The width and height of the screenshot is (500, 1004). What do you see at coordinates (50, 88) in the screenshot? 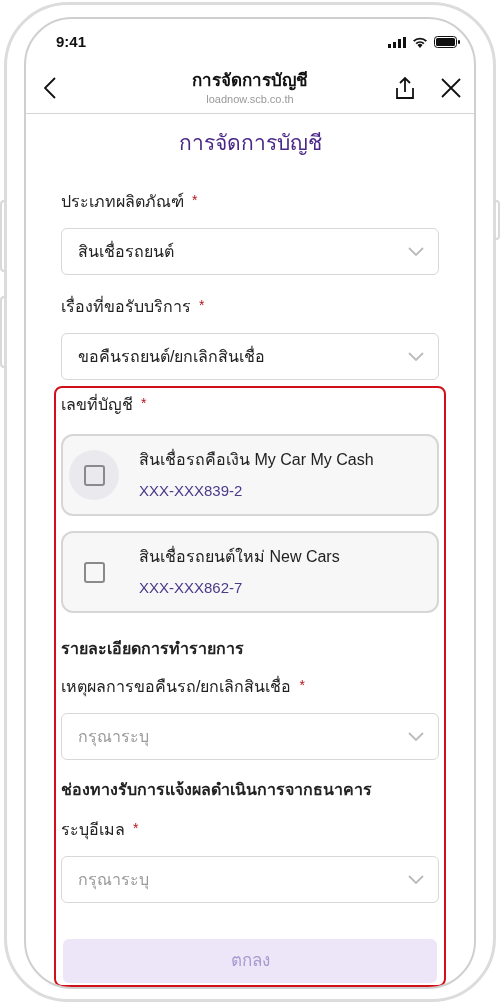
I see `back-icon` at bounding box center [50, 88].